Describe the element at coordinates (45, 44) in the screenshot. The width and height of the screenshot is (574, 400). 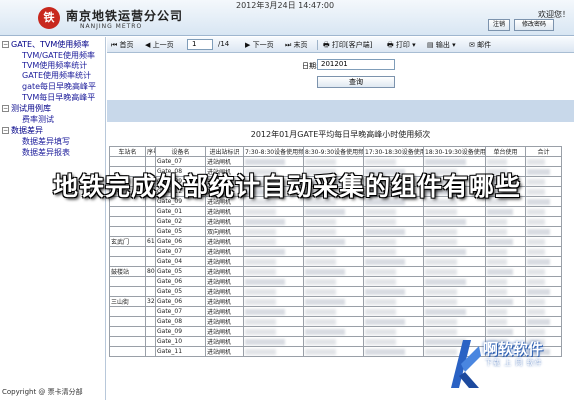
I see `tree-folder-usage-freq: − GATE、TVM使用频率` at that location.